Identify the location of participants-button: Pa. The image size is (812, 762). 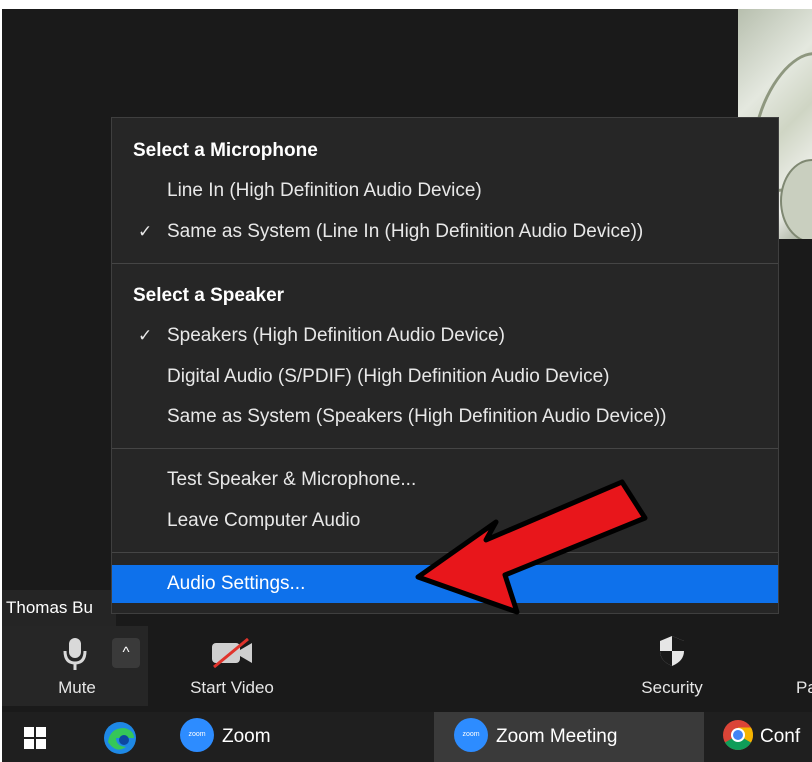
(802, 666).